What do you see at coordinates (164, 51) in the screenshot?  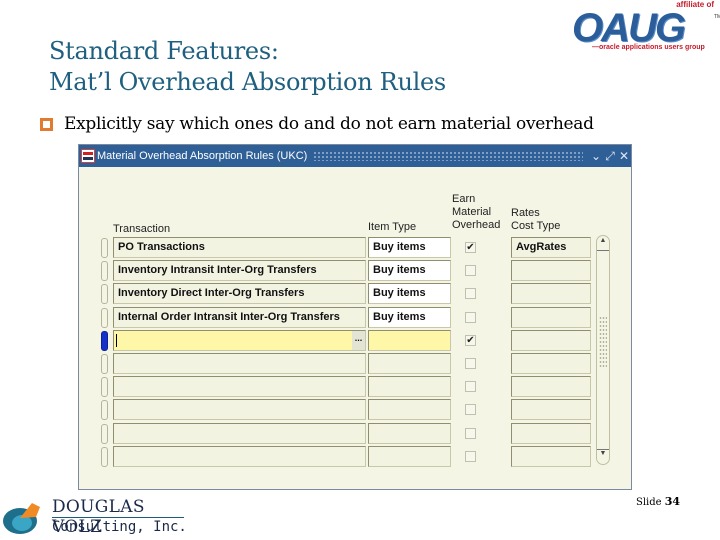 I see `slide-title-line1: Standard Features:` at bounding box center [164, 51].